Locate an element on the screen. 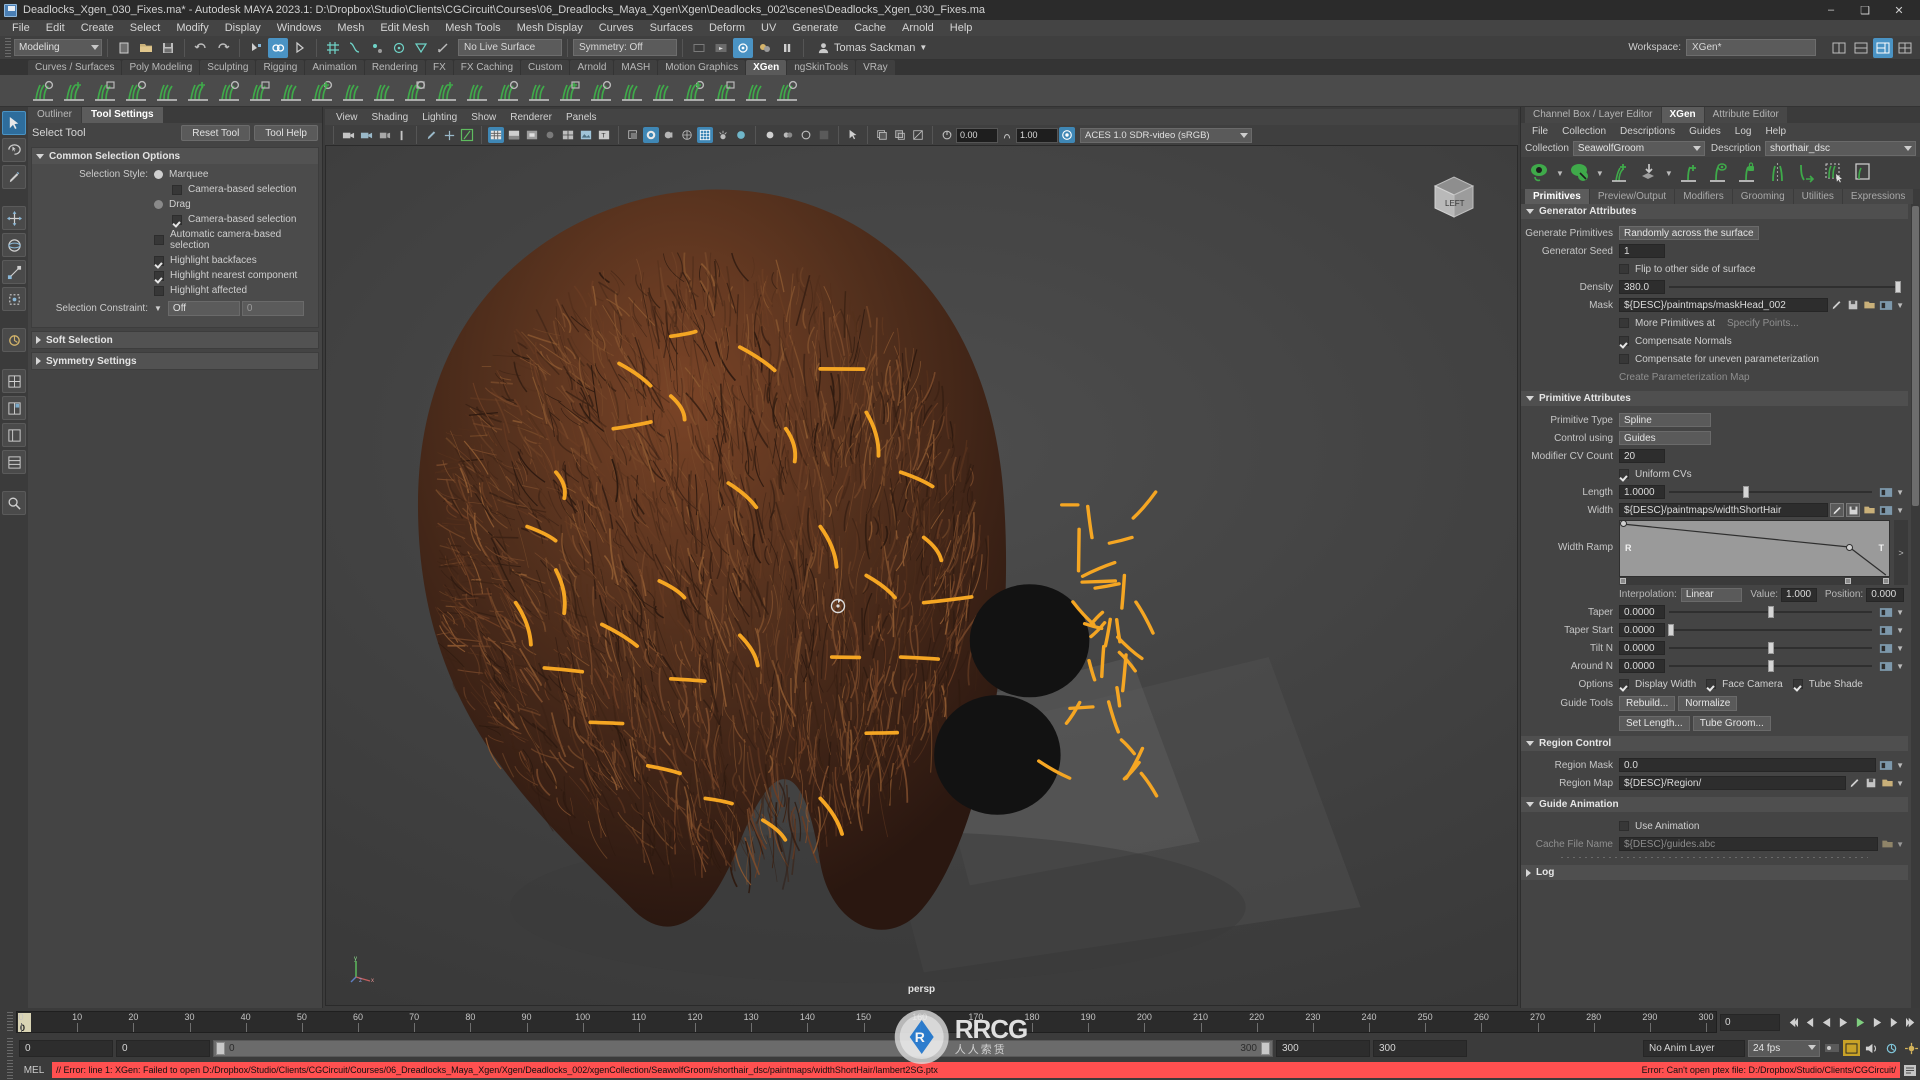 This screenshot has height=1080, width=1920. snap-curve-icon is located at coordinates (355, 48).